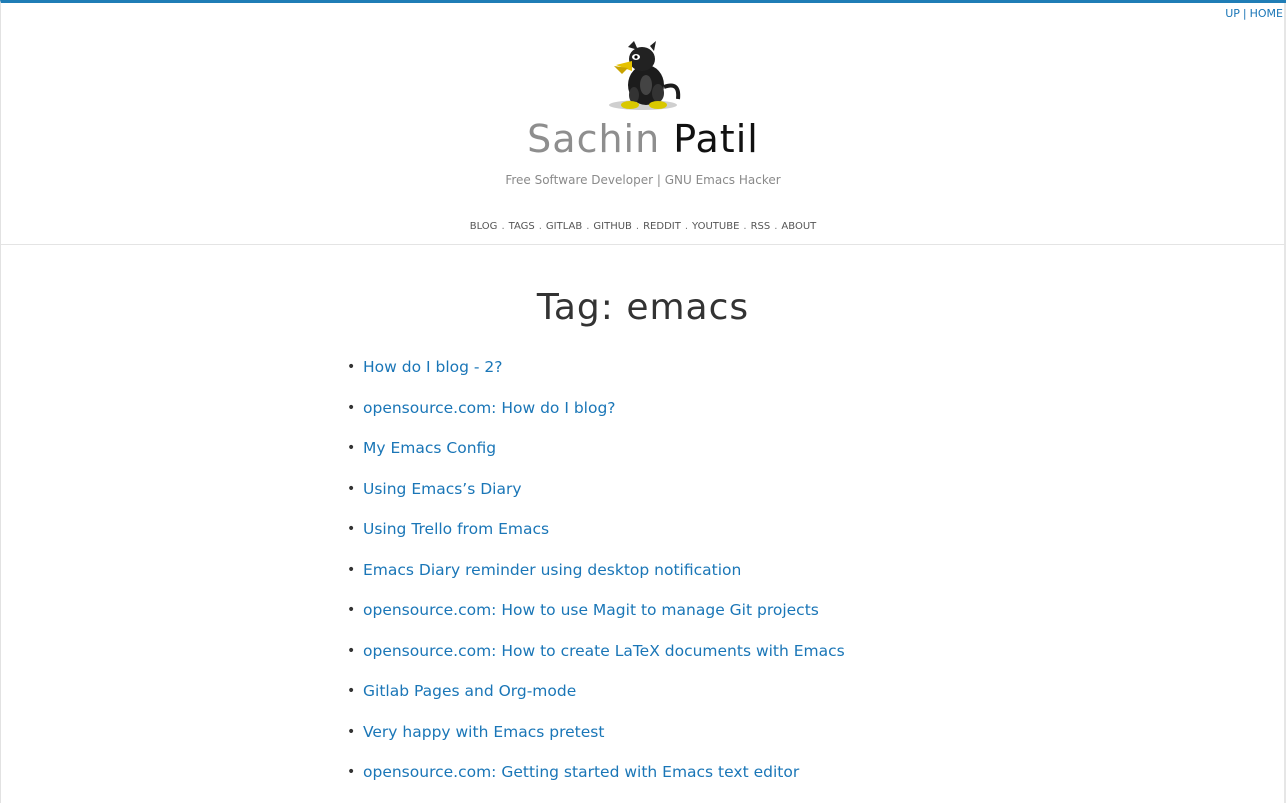  I want to click on nav-item-blog: BLOG, so click(484, 226).